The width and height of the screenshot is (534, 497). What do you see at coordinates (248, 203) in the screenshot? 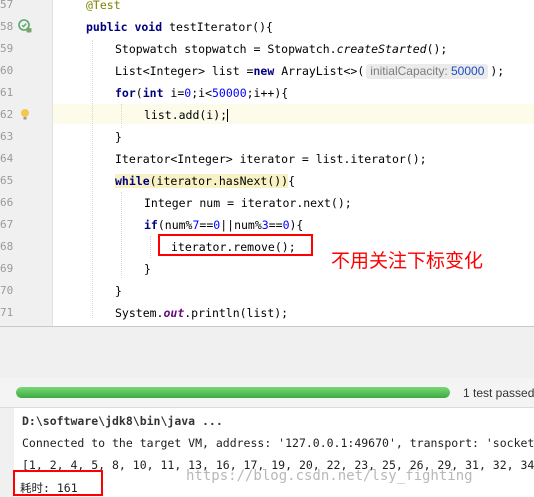
I see `code-line-next: Integer num = iterator.next();` at bounding box center [248, 203].